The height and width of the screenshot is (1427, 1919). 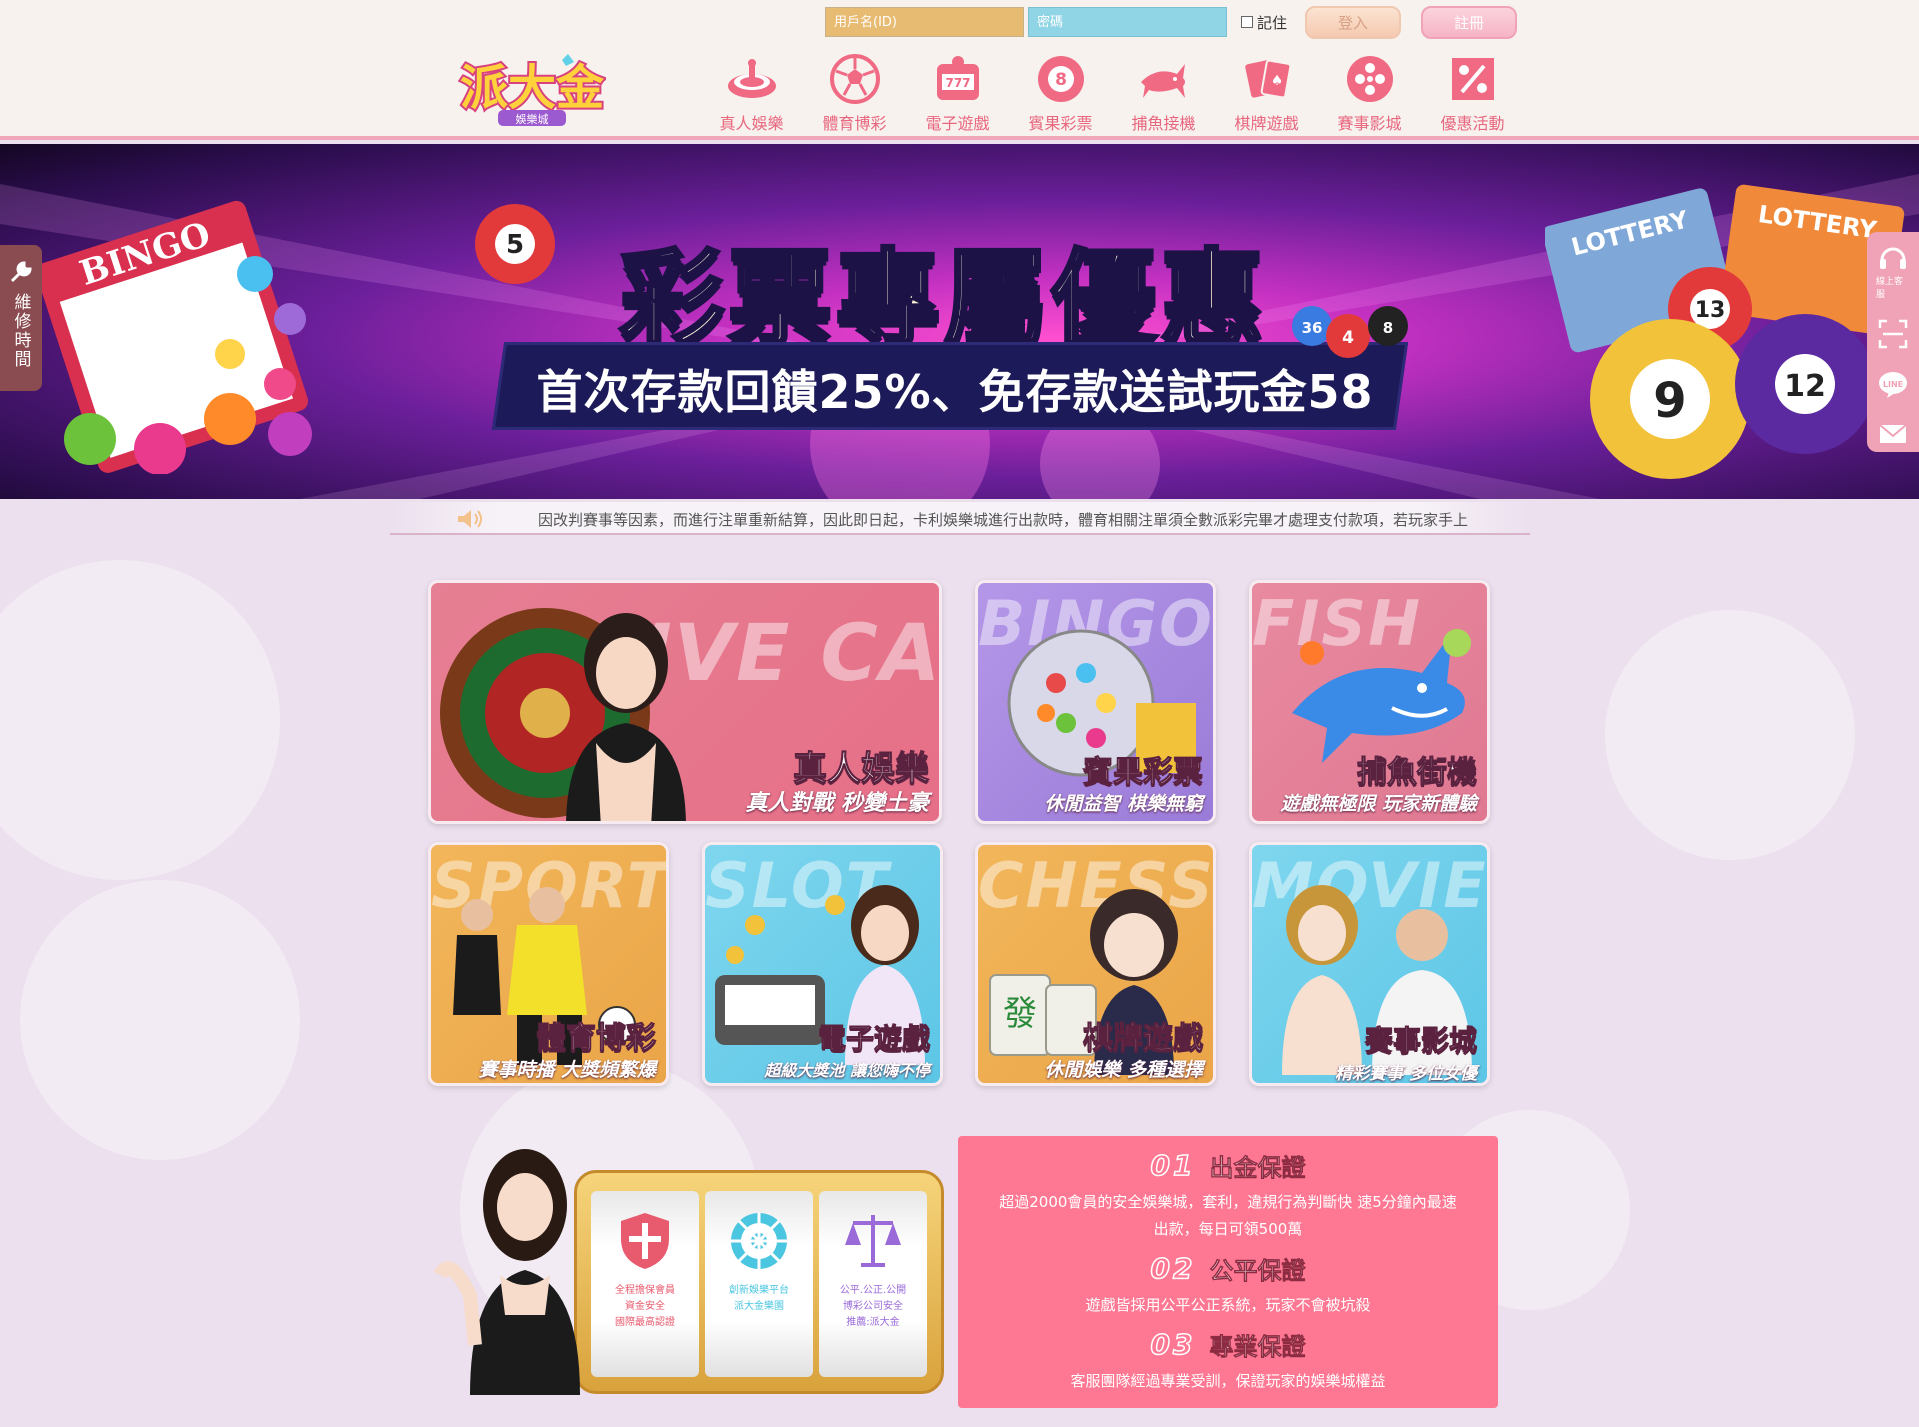 I want to click on card-subtitle: 賽事時播 大獎頻繁爆, so click(x=567, y=1070).